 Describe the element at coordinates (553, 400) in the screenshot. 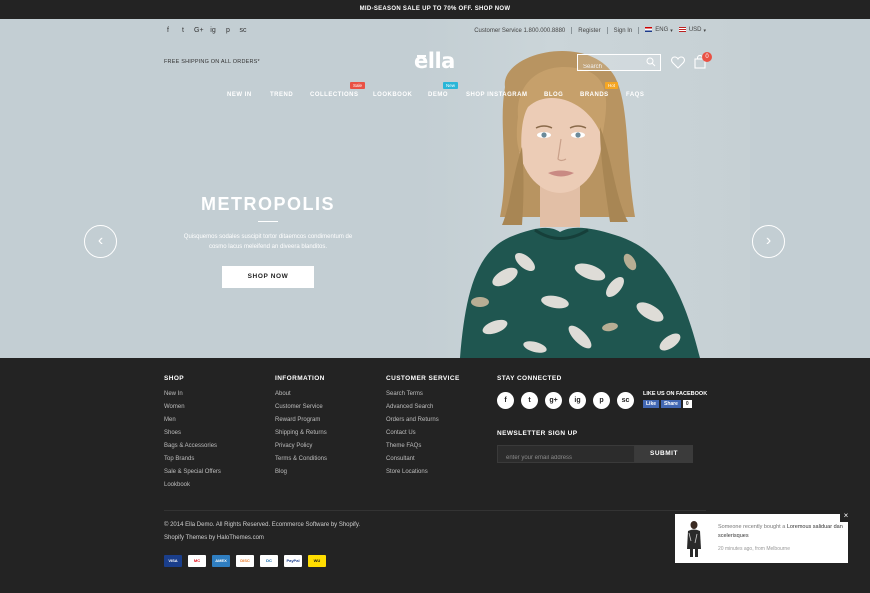

I see `google-plus-icon: g+` at that location.